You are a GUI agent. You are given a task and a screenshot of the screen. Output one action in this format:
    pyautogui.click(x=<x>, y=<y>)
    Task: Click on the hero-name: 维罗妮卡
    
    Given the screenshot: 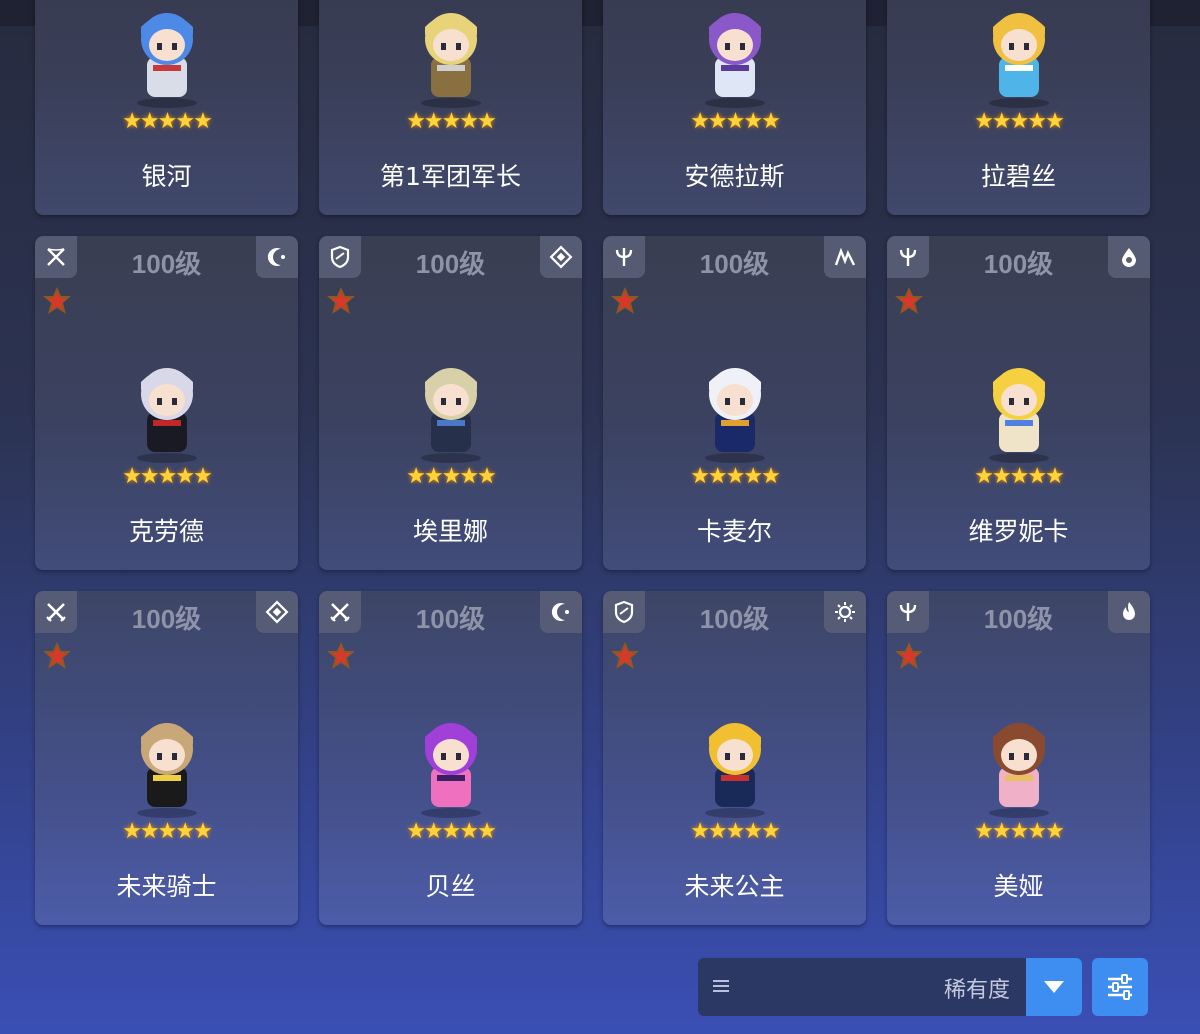 What is the action you would take?
    pyautogui.click(x=1018, y=531)
    